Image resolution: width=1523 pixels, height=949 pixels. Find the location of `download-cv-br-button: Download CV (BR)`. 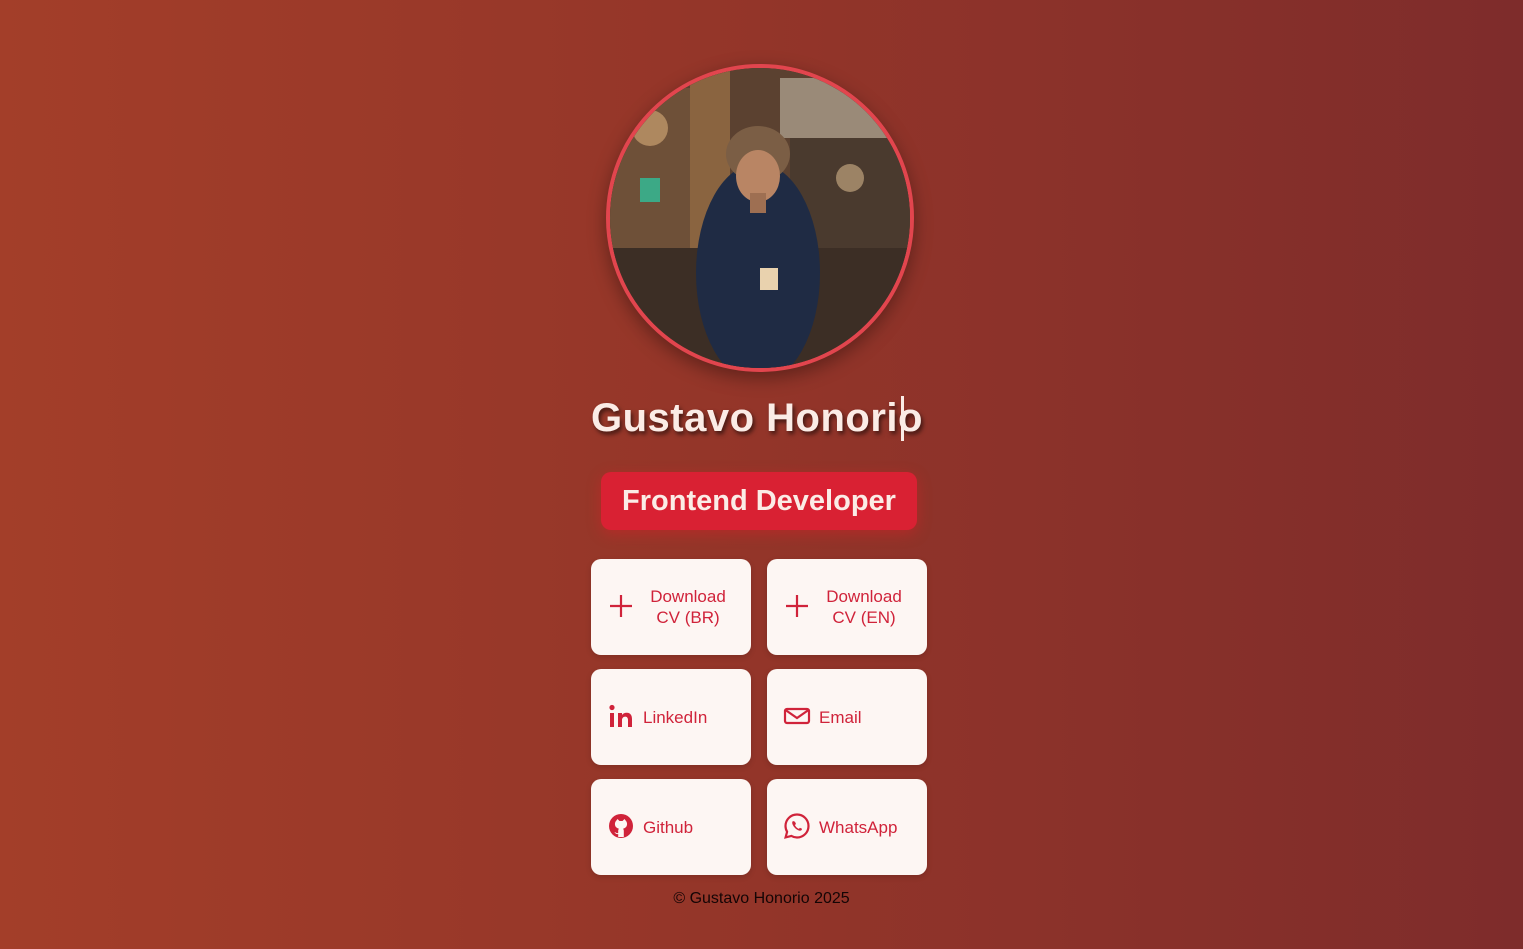

download-cv-br-button: Download CV (BR) is located at coordinates (671, 607).